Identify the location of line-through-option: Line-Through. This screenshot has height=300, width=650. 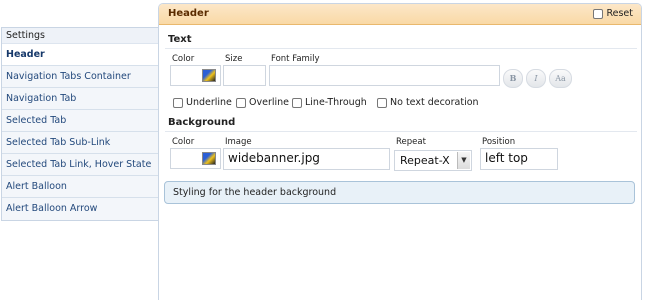
(329, 102).